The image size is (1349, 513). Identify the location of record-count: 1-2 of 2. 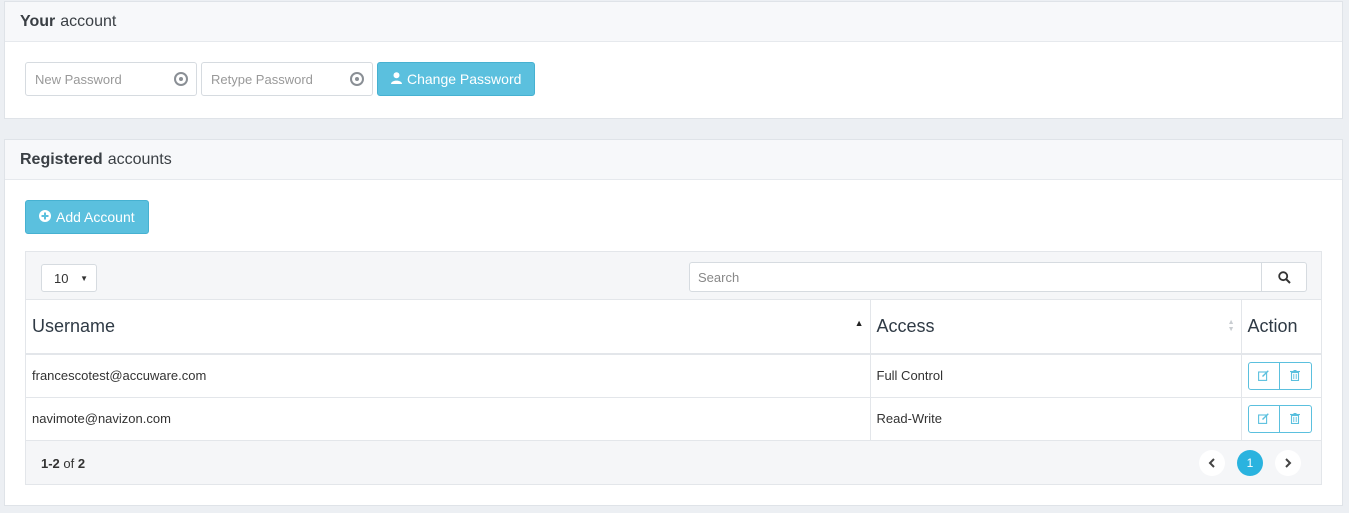
(63, 463).